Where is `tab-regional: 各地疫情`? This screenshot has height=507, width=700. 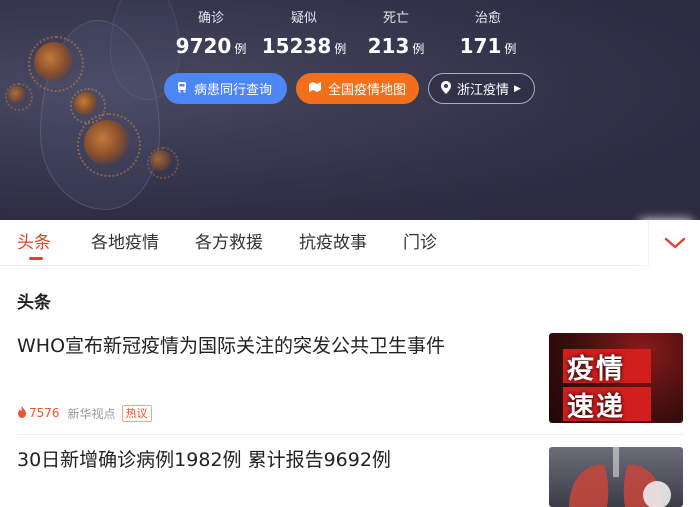
tab-regional: 各地疫情 is located at coordinates (125, 243).